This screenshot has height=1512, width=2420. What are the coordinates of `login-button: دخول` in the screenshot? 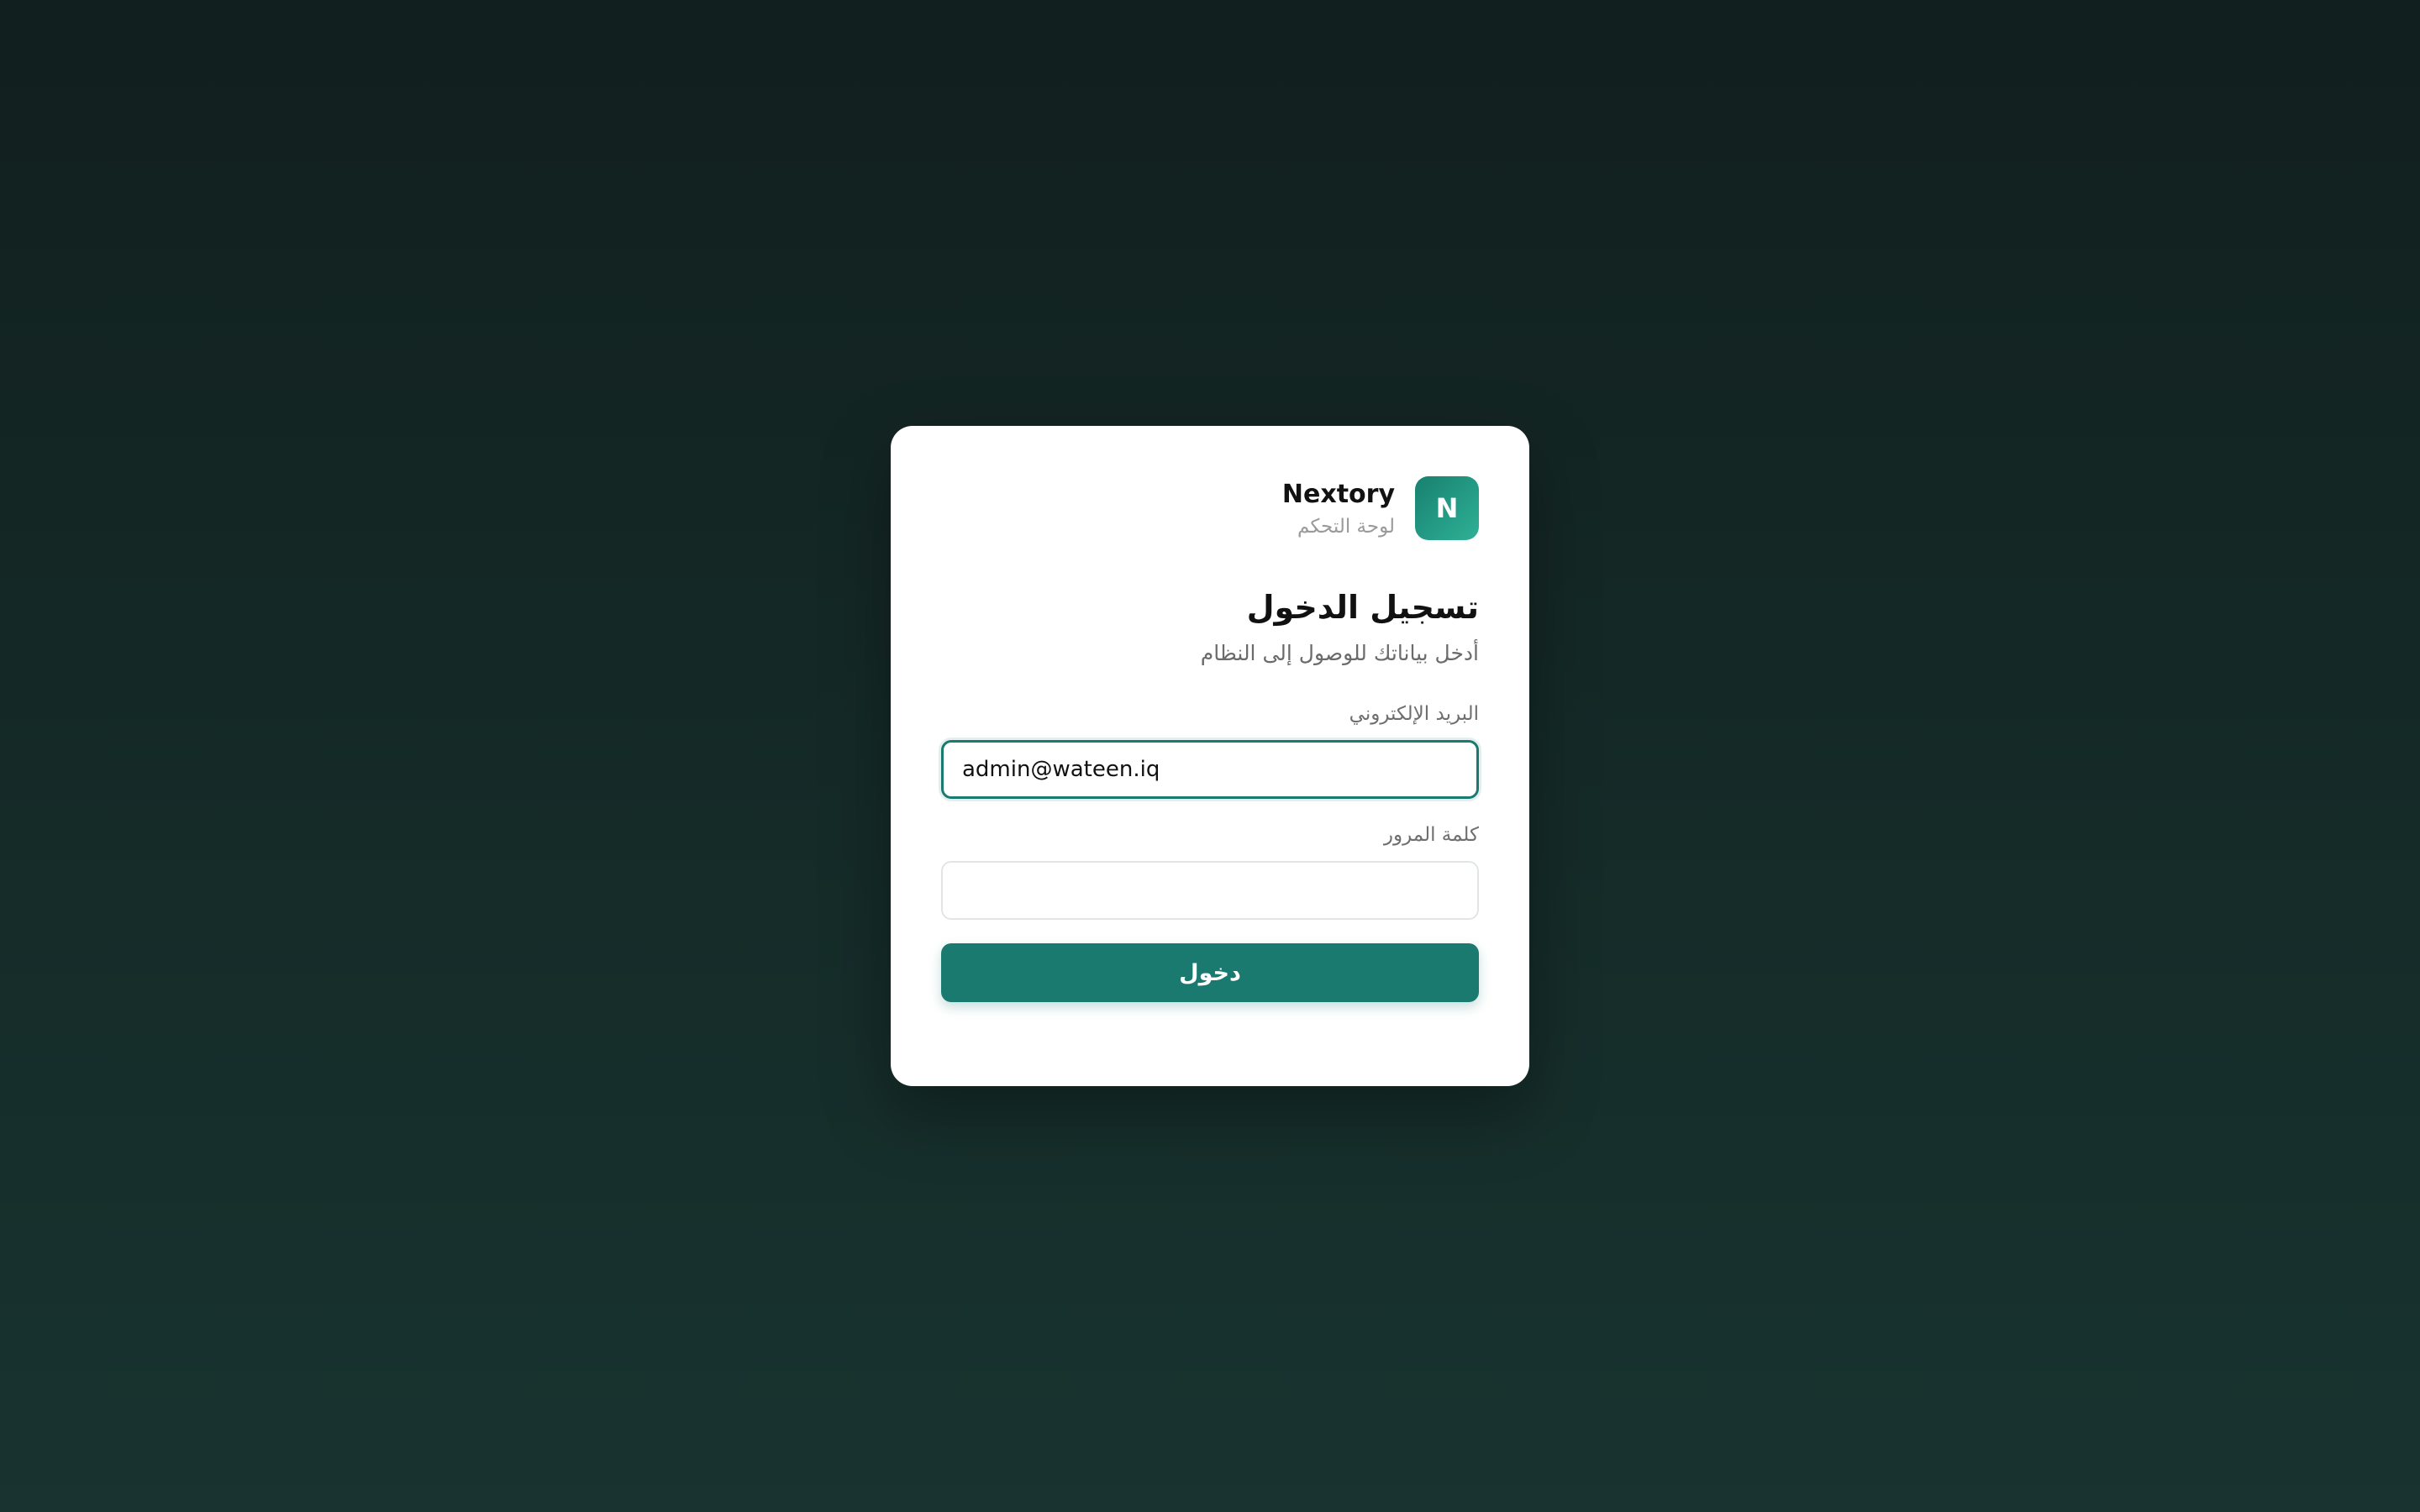 It's located at (1210, 972).